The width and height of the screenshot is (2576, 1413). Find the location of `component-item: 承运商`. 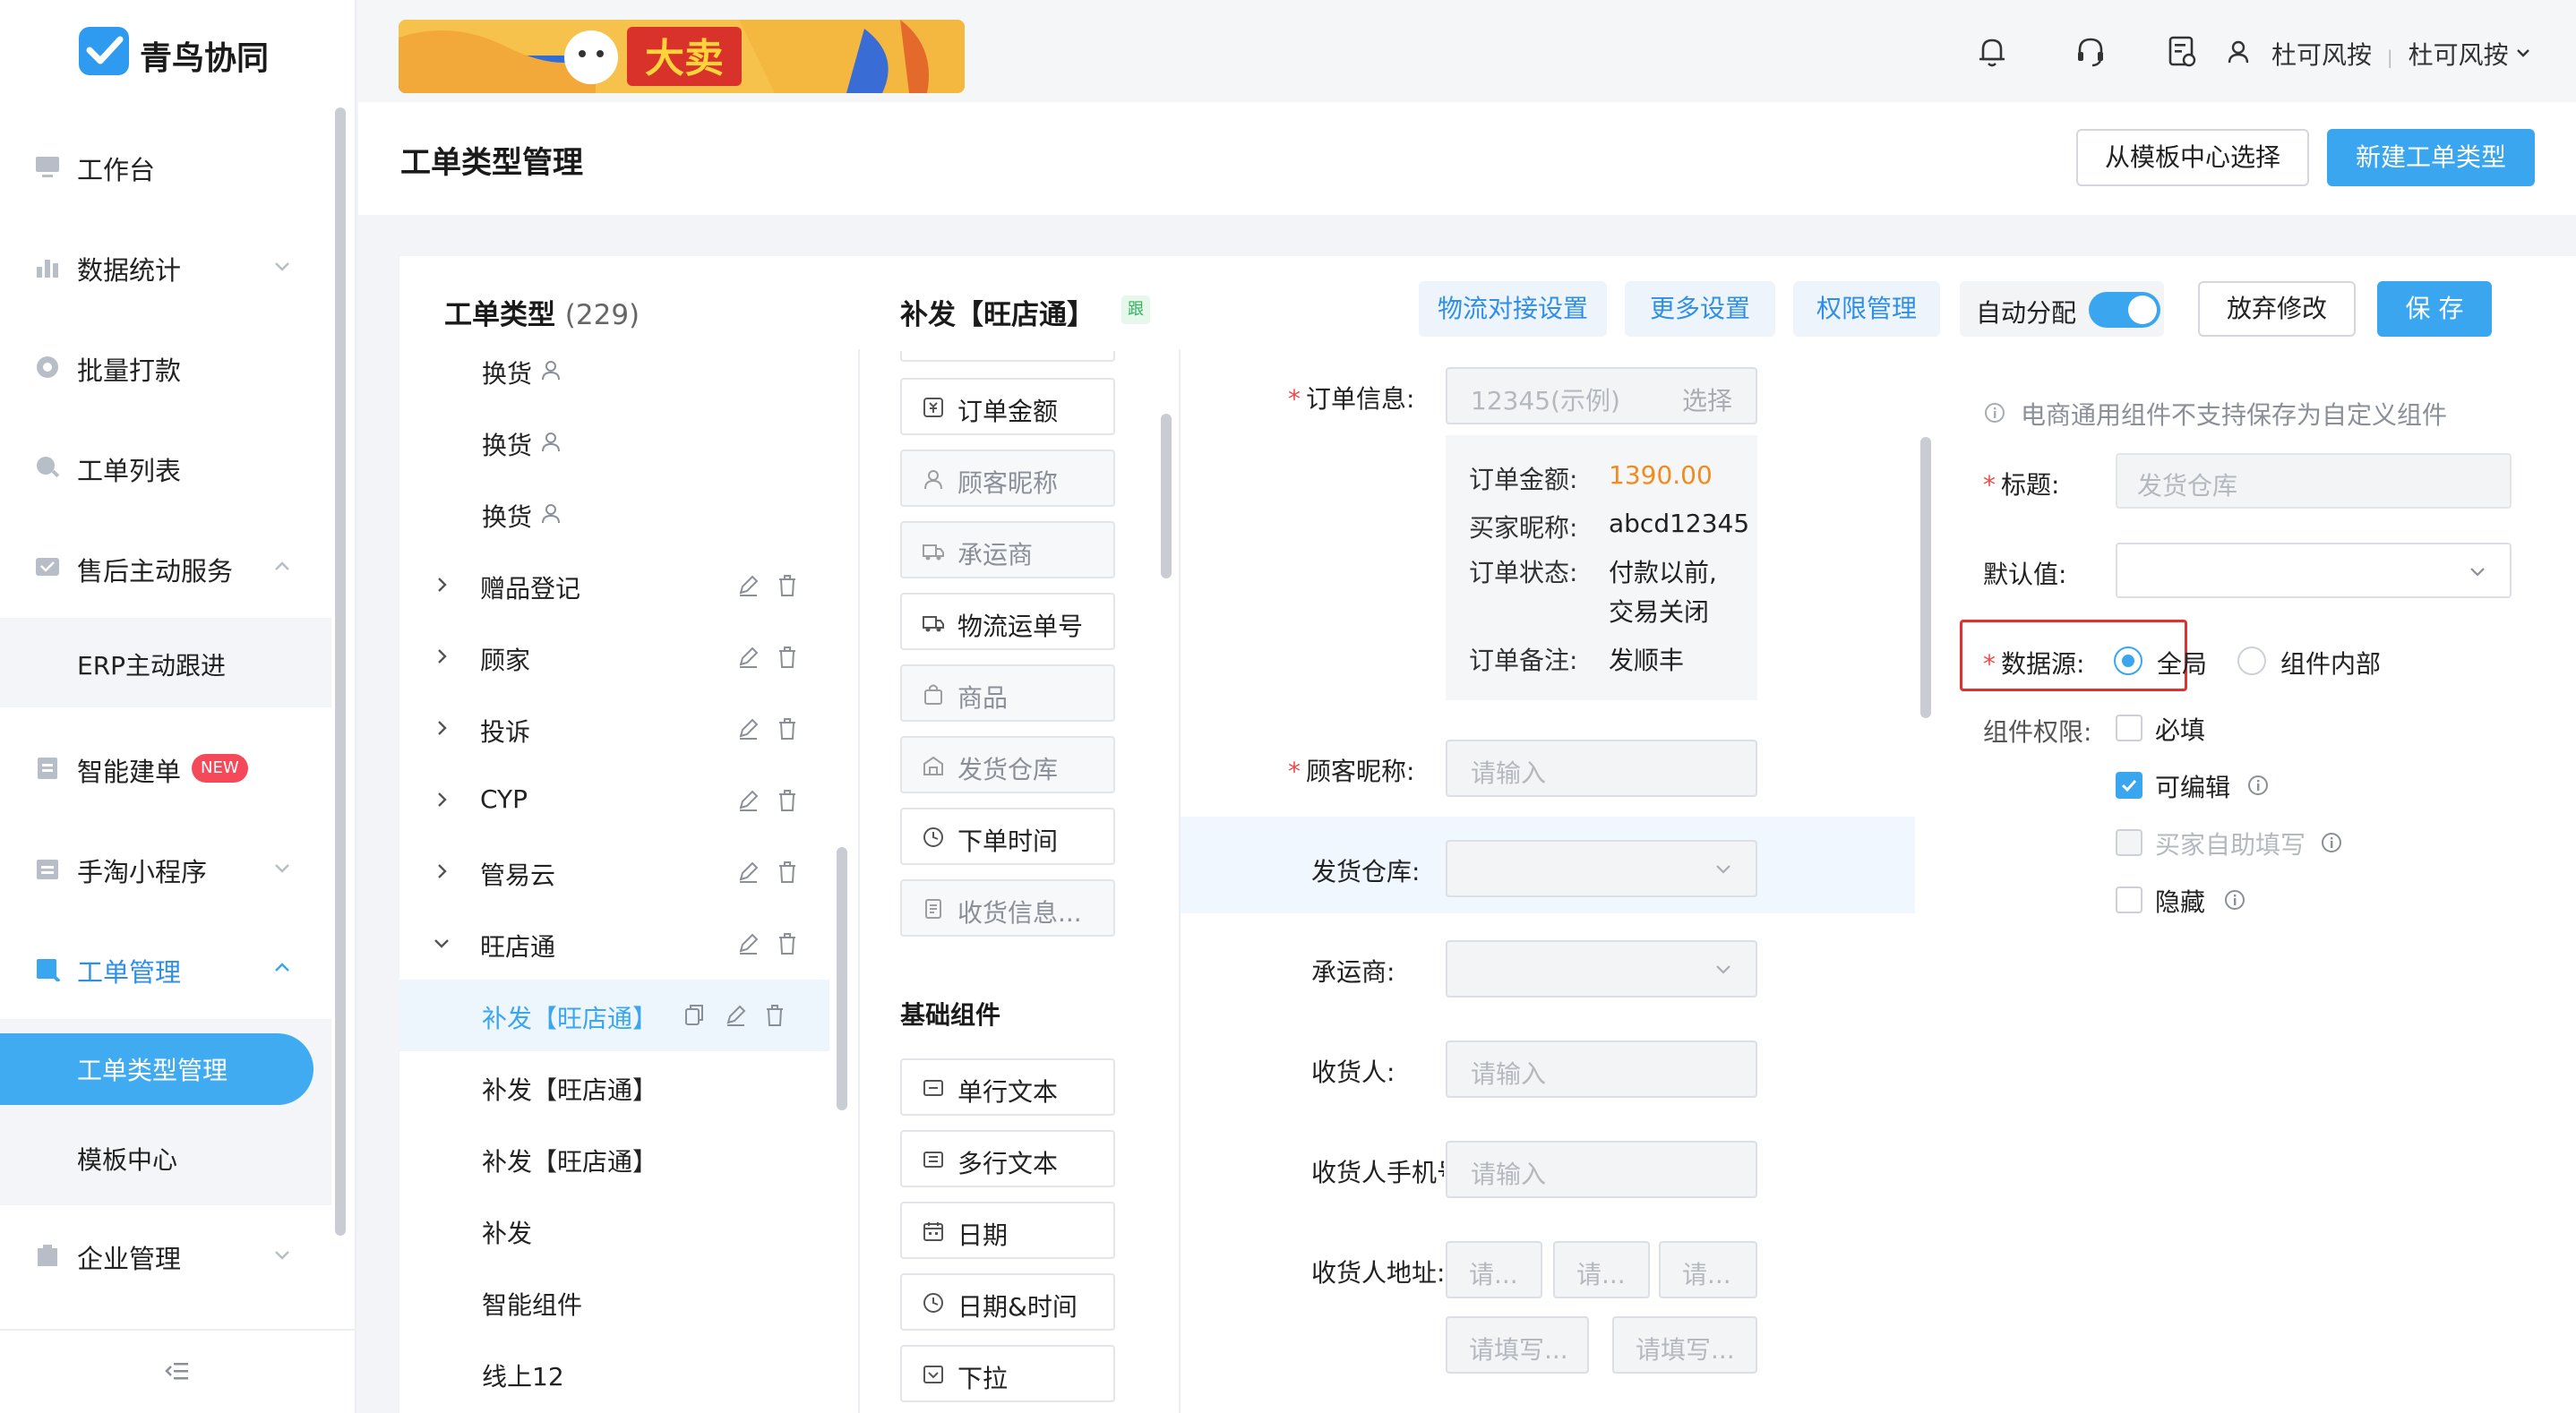

component-item: 承运商 is located at coordinates (1007, 549).